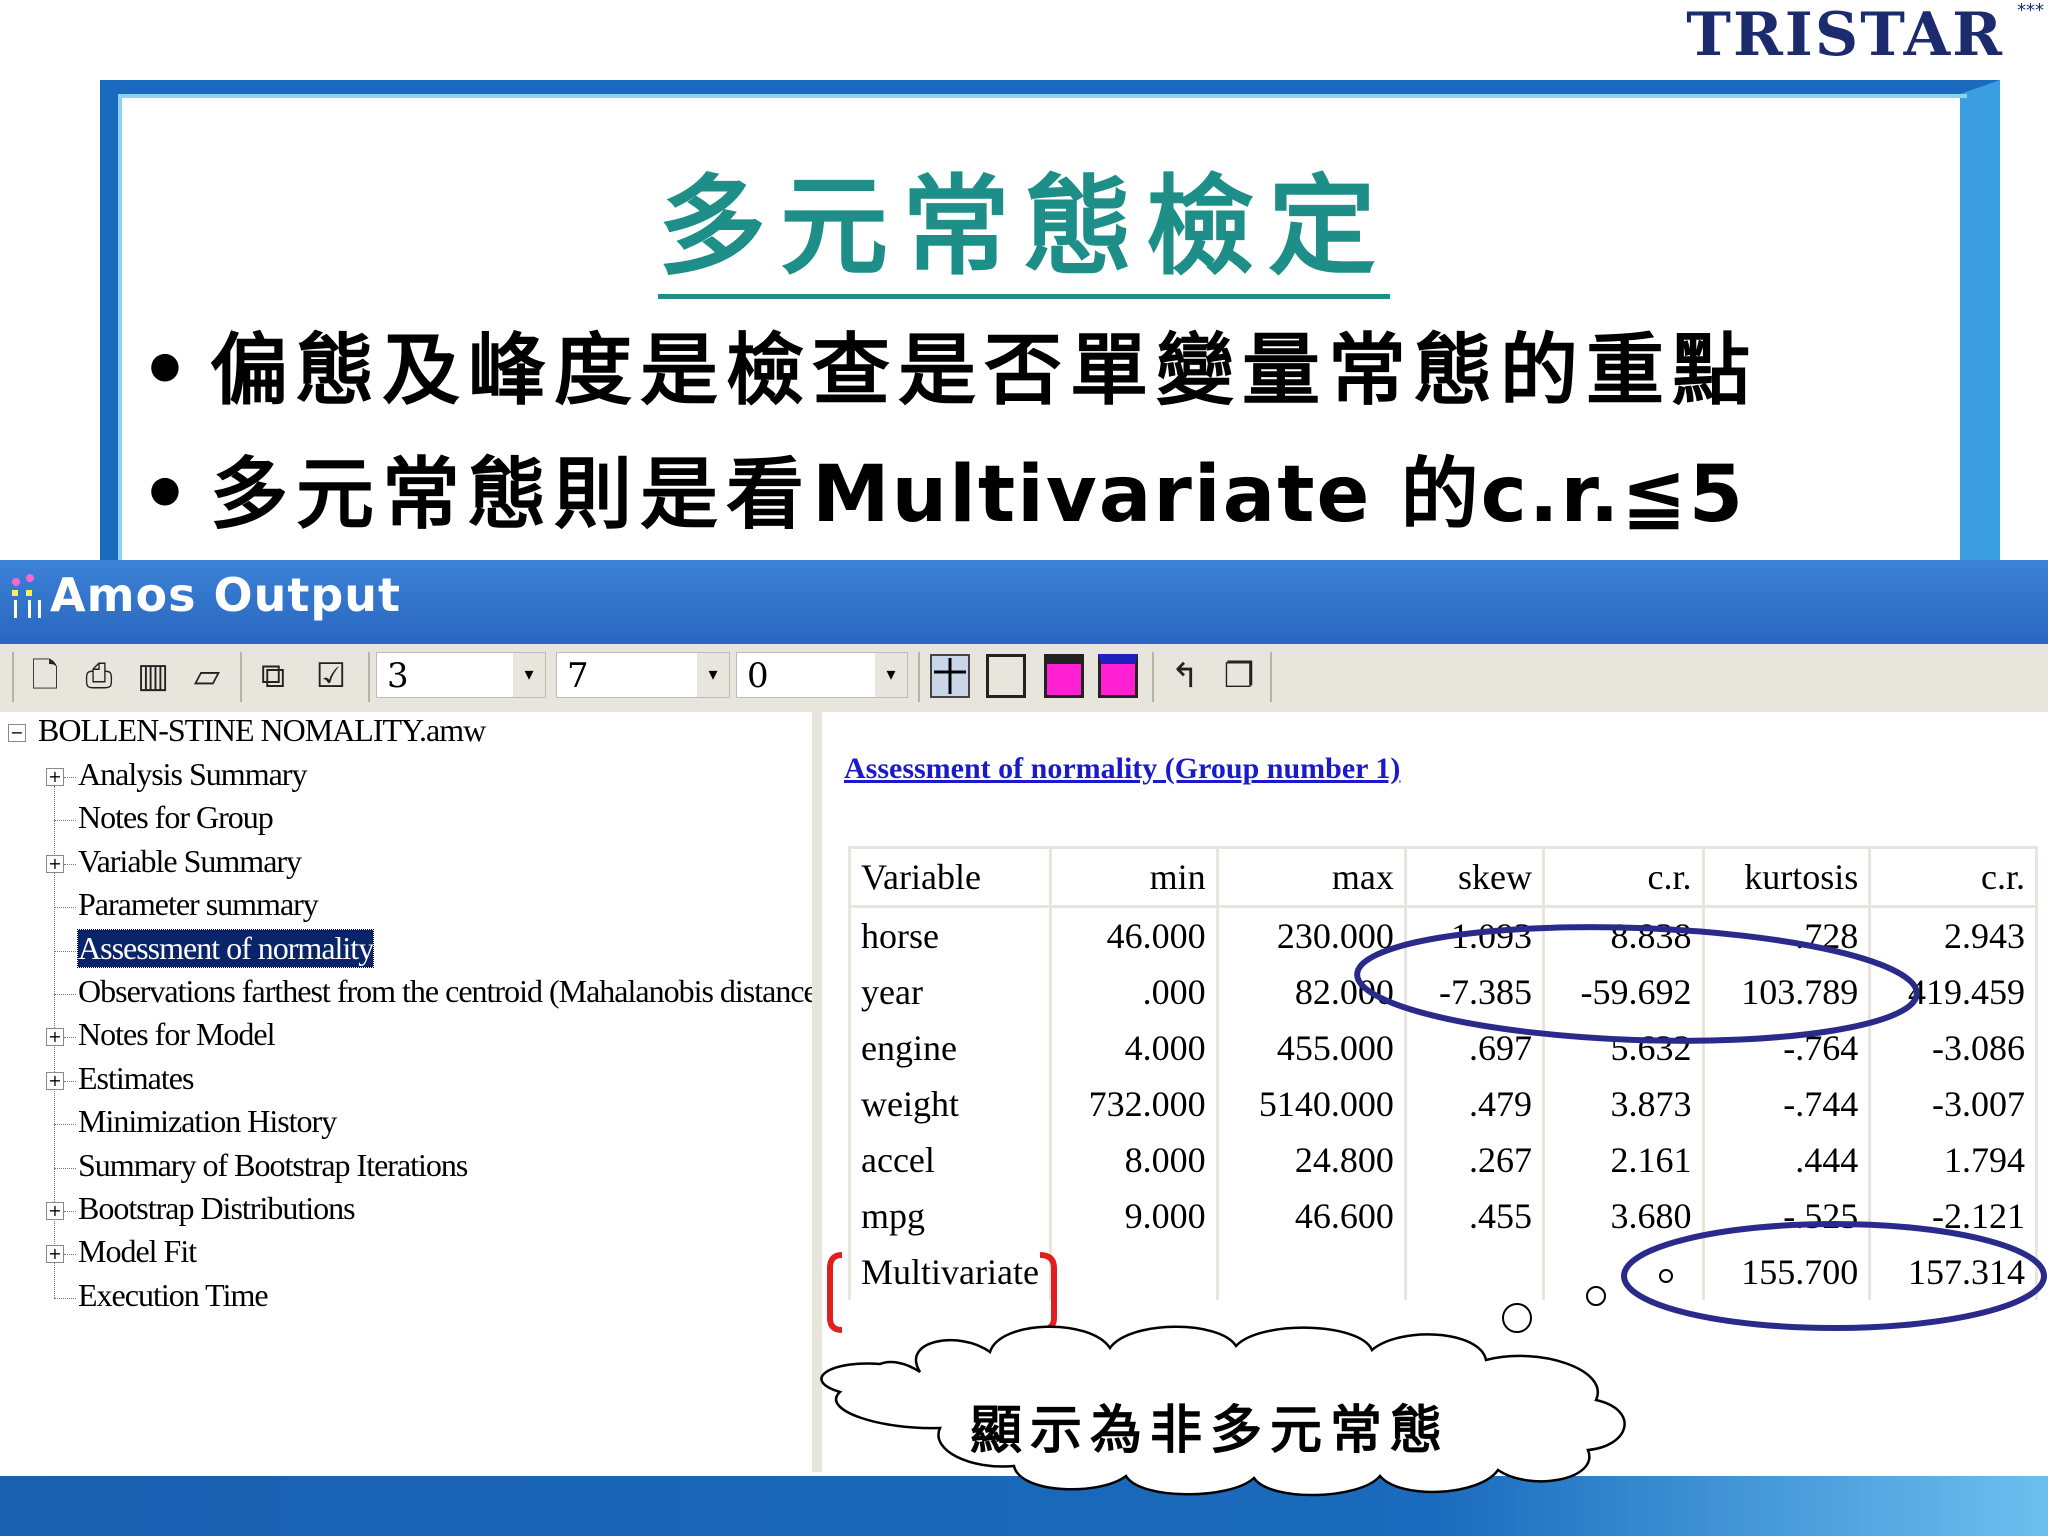 This screenshot has width=2048, height=1536. What do you see at coordinates (1786, 1272) in the screenshot?
I see `value-cell: 155.700` at bounding box center [1786, 1272].